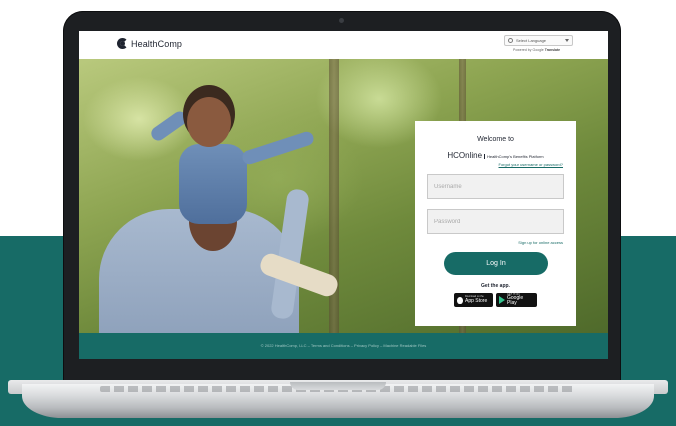 The width and height of the screenshot is (676, 426). I want to click on brand-name: HCOnline, so click(465, 155).